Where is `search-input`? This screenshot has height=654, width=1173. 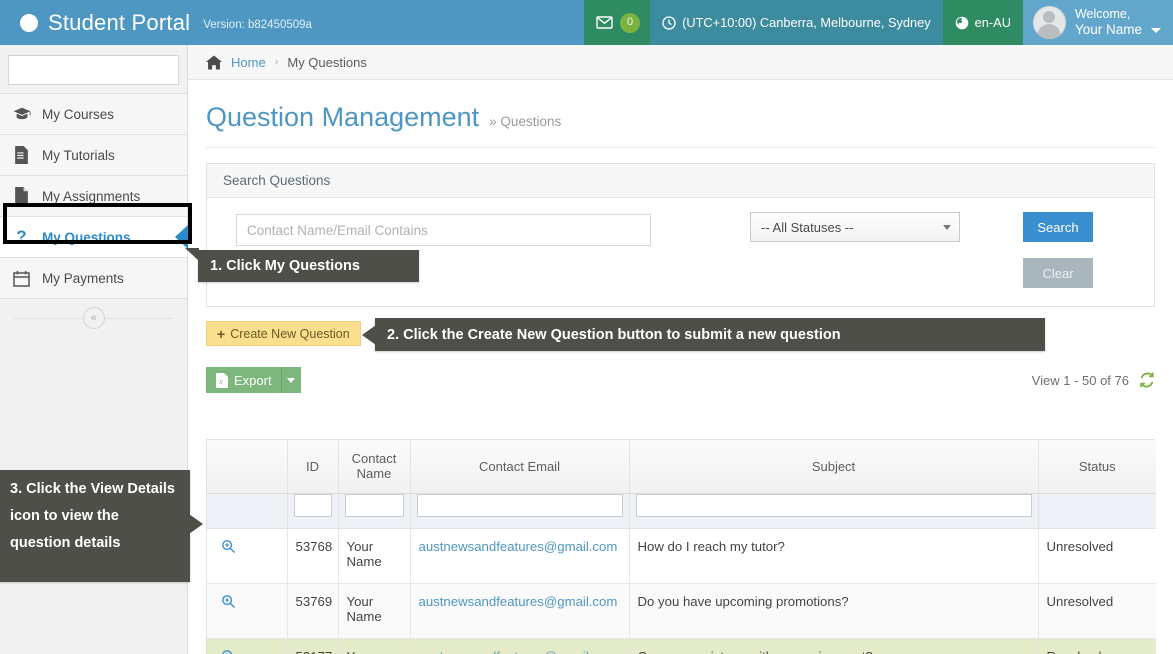
search-input is located at coordinates (105, 70).